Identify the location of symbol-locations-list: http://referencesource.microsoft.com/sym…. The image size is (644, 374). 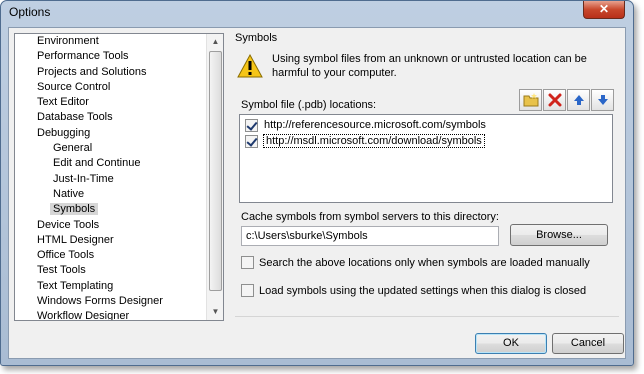
(426, 158).